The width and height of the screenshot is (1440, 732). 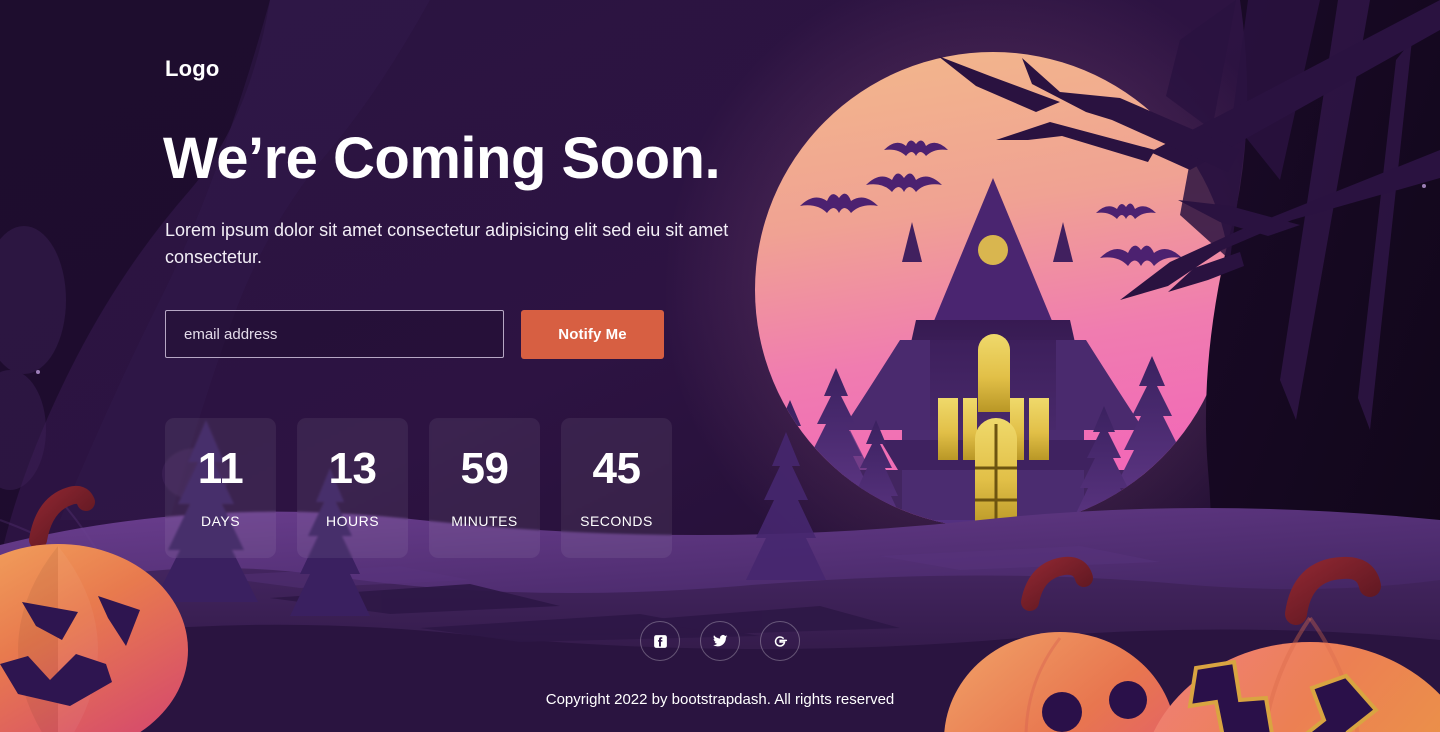 I want to click on social-link-twitter, so click(x=720, y=641).